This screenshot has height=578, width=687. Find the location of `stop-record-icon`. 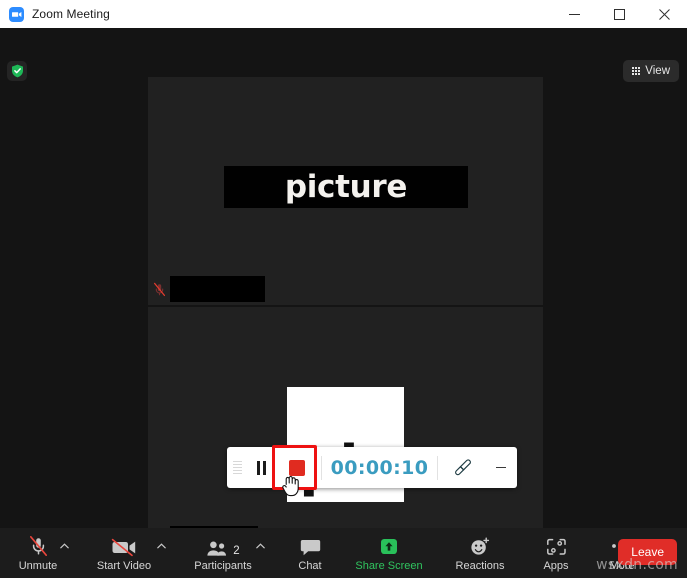

stop-record-icon is located at coordinates (296, 467).